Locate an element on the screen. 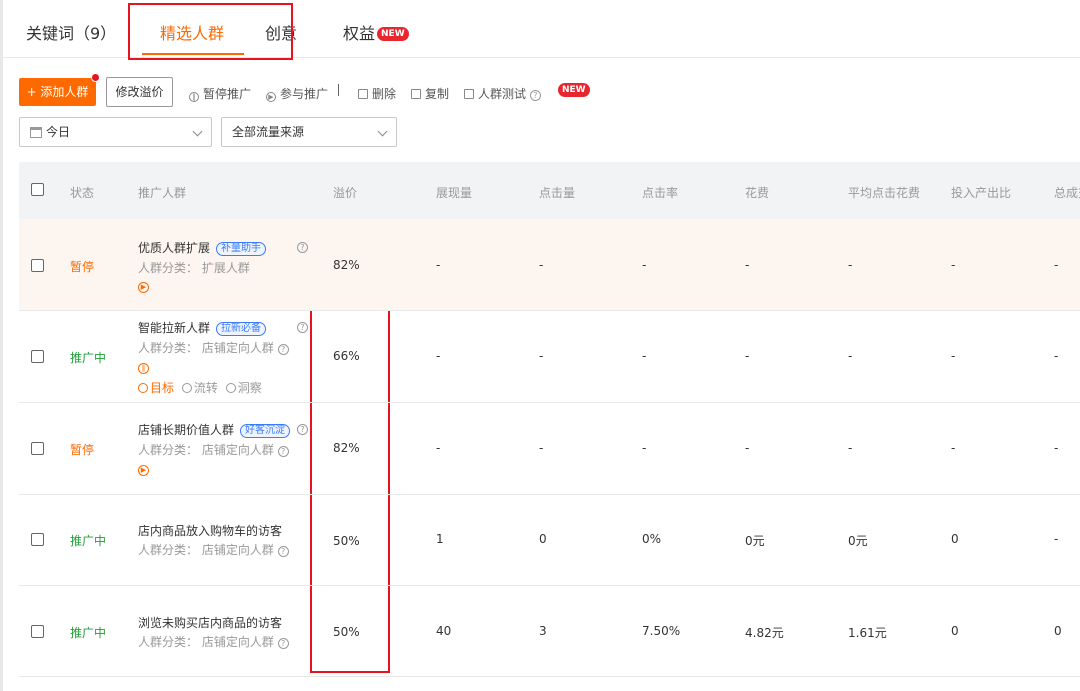 The width and height of the screenshot is (1080, 691). col-crowd: 推广人群 is located at coordinates (162, 193).